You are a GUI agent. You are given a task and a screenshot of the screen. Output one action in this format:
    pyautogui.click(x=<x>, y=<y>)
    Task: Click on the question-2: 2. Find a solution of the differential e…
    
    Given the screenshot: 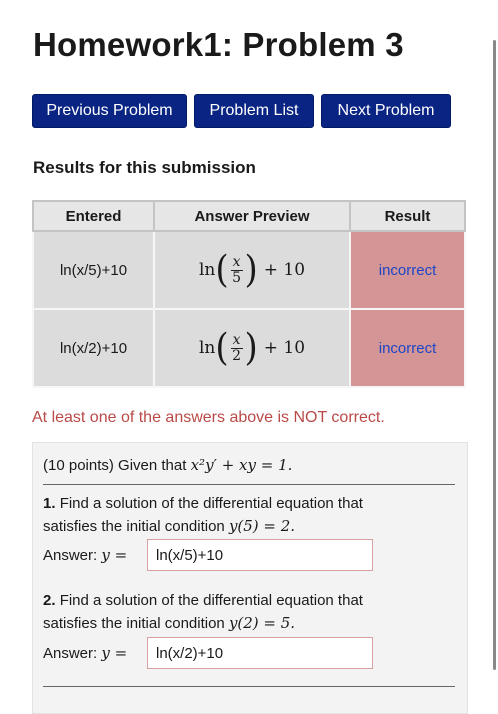 What is the action you would take?
    pyautogui.click(x=203, y=612)
    